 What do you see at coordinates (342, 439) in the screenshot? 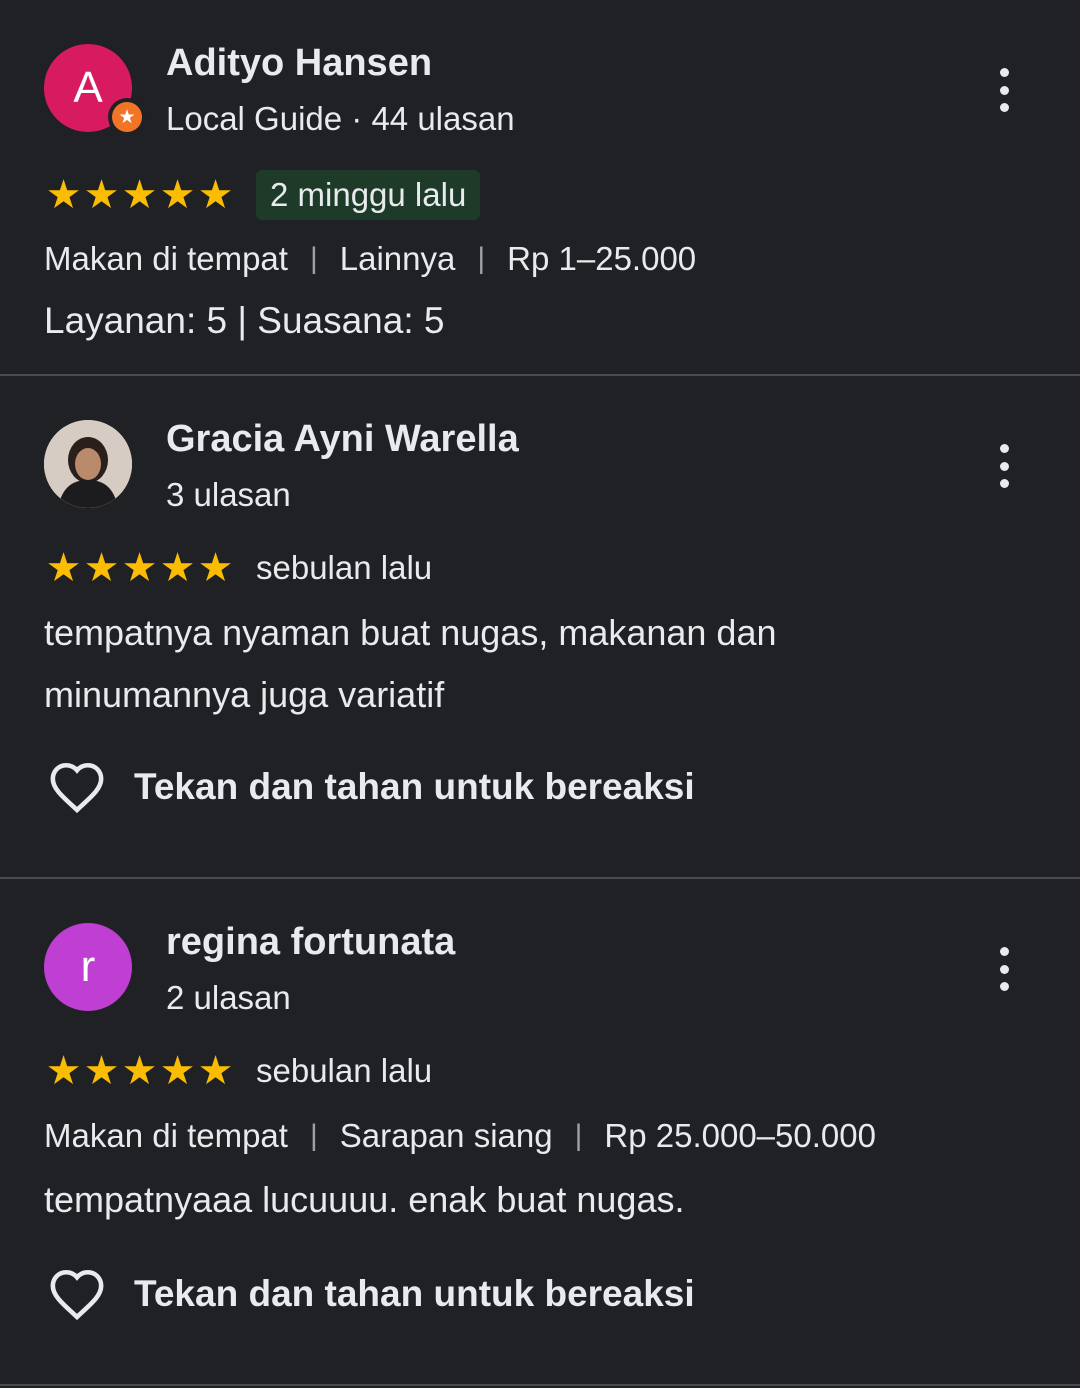
I see `reviewer-name: Gracia Ayni Warella` at bounding box center [342, 439].